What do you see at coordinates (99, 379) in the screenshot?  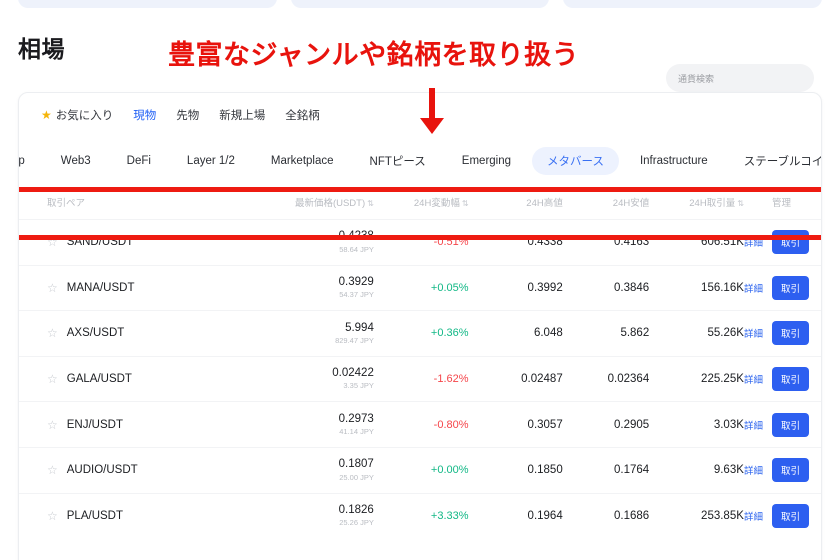 I see `pair-name: GALA/USDT` at bounding box center [99, 379].